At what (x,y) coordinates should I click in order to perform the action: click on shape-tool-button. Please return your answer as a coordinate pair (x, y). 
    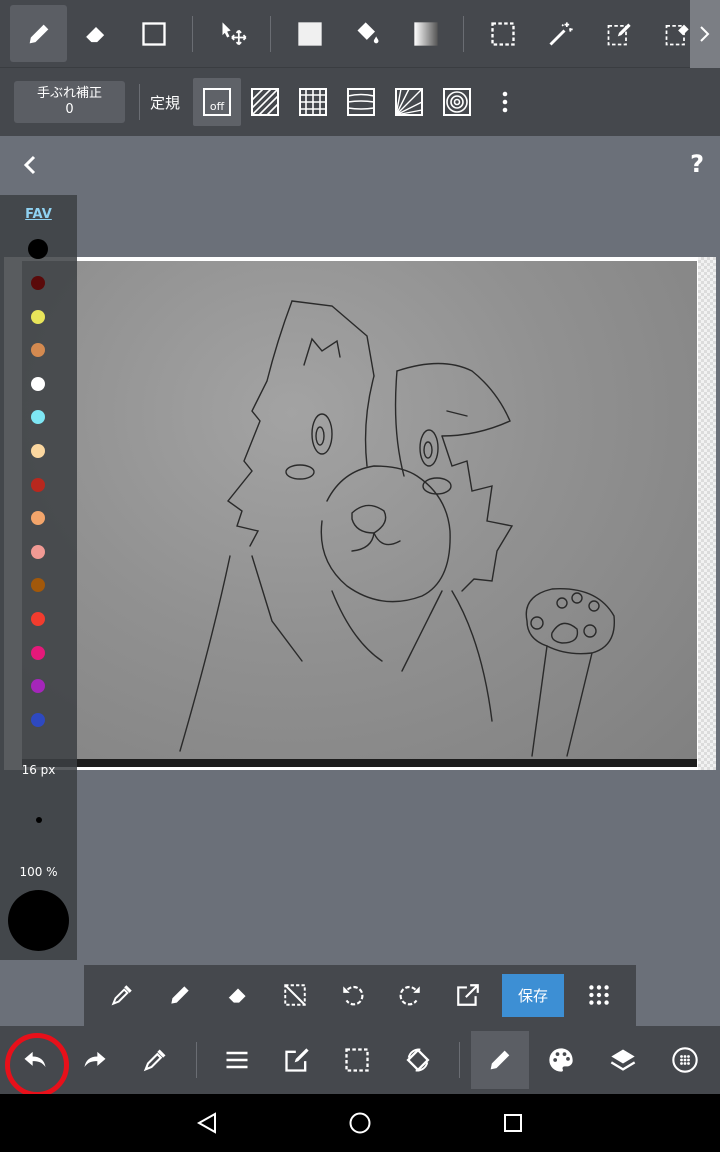
    Looking at the image, I should click on (153, 33).